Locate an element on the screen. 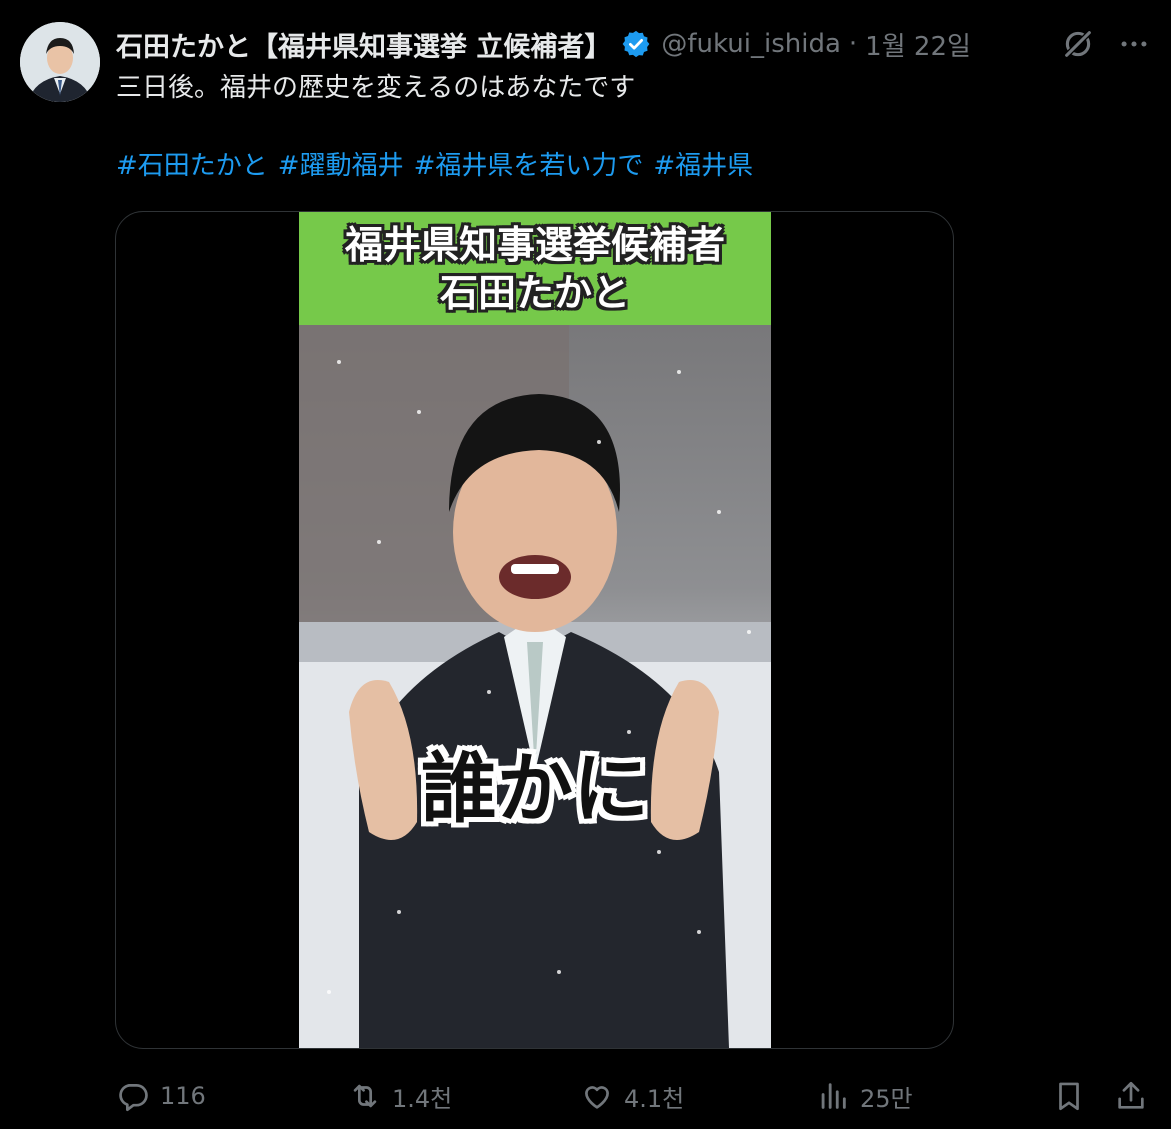  share-button is located at coordinates (1131, 1096).